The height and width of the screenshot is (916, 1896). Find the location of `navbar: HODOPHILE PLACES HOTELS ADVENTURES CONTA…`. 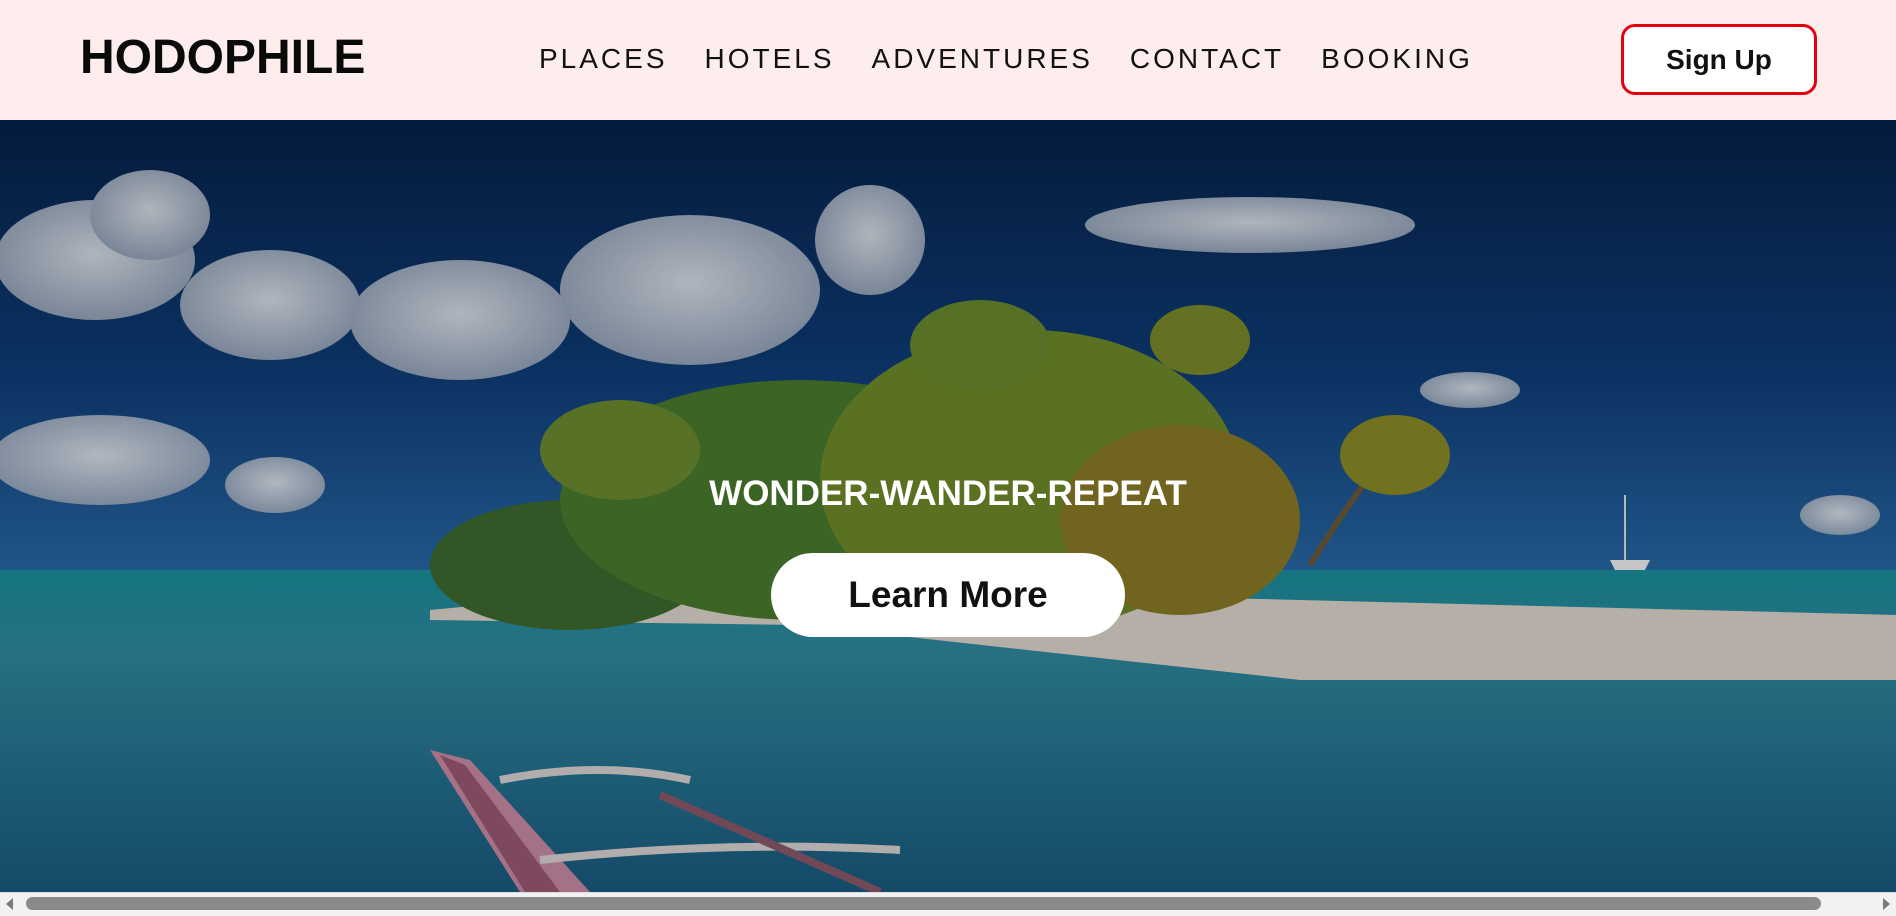

navbar: HODOPHILE PLACES HOTELS ADVENTURES CONTA… is located at coordinates (948, 60).